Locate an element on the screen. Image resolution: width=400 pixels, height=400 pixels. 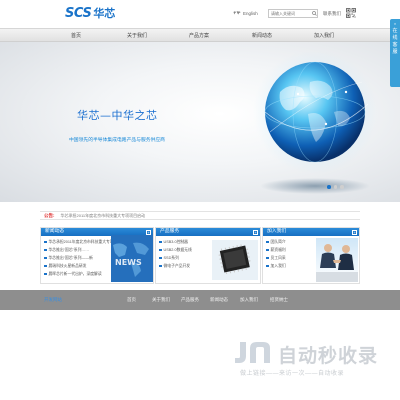
online-service-char: 服 is located at coordinates (395, 52).